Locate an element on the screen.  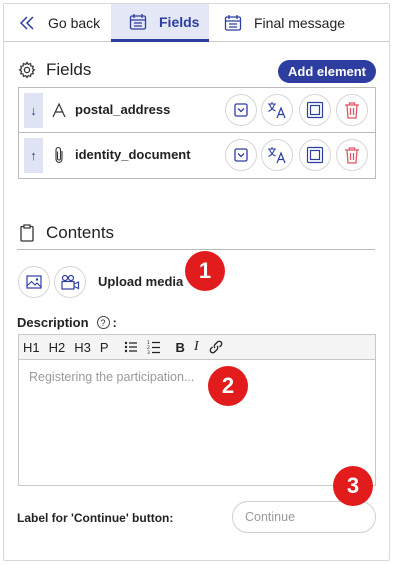
tab-final-message: Final message is located at coordinates (283, 23).